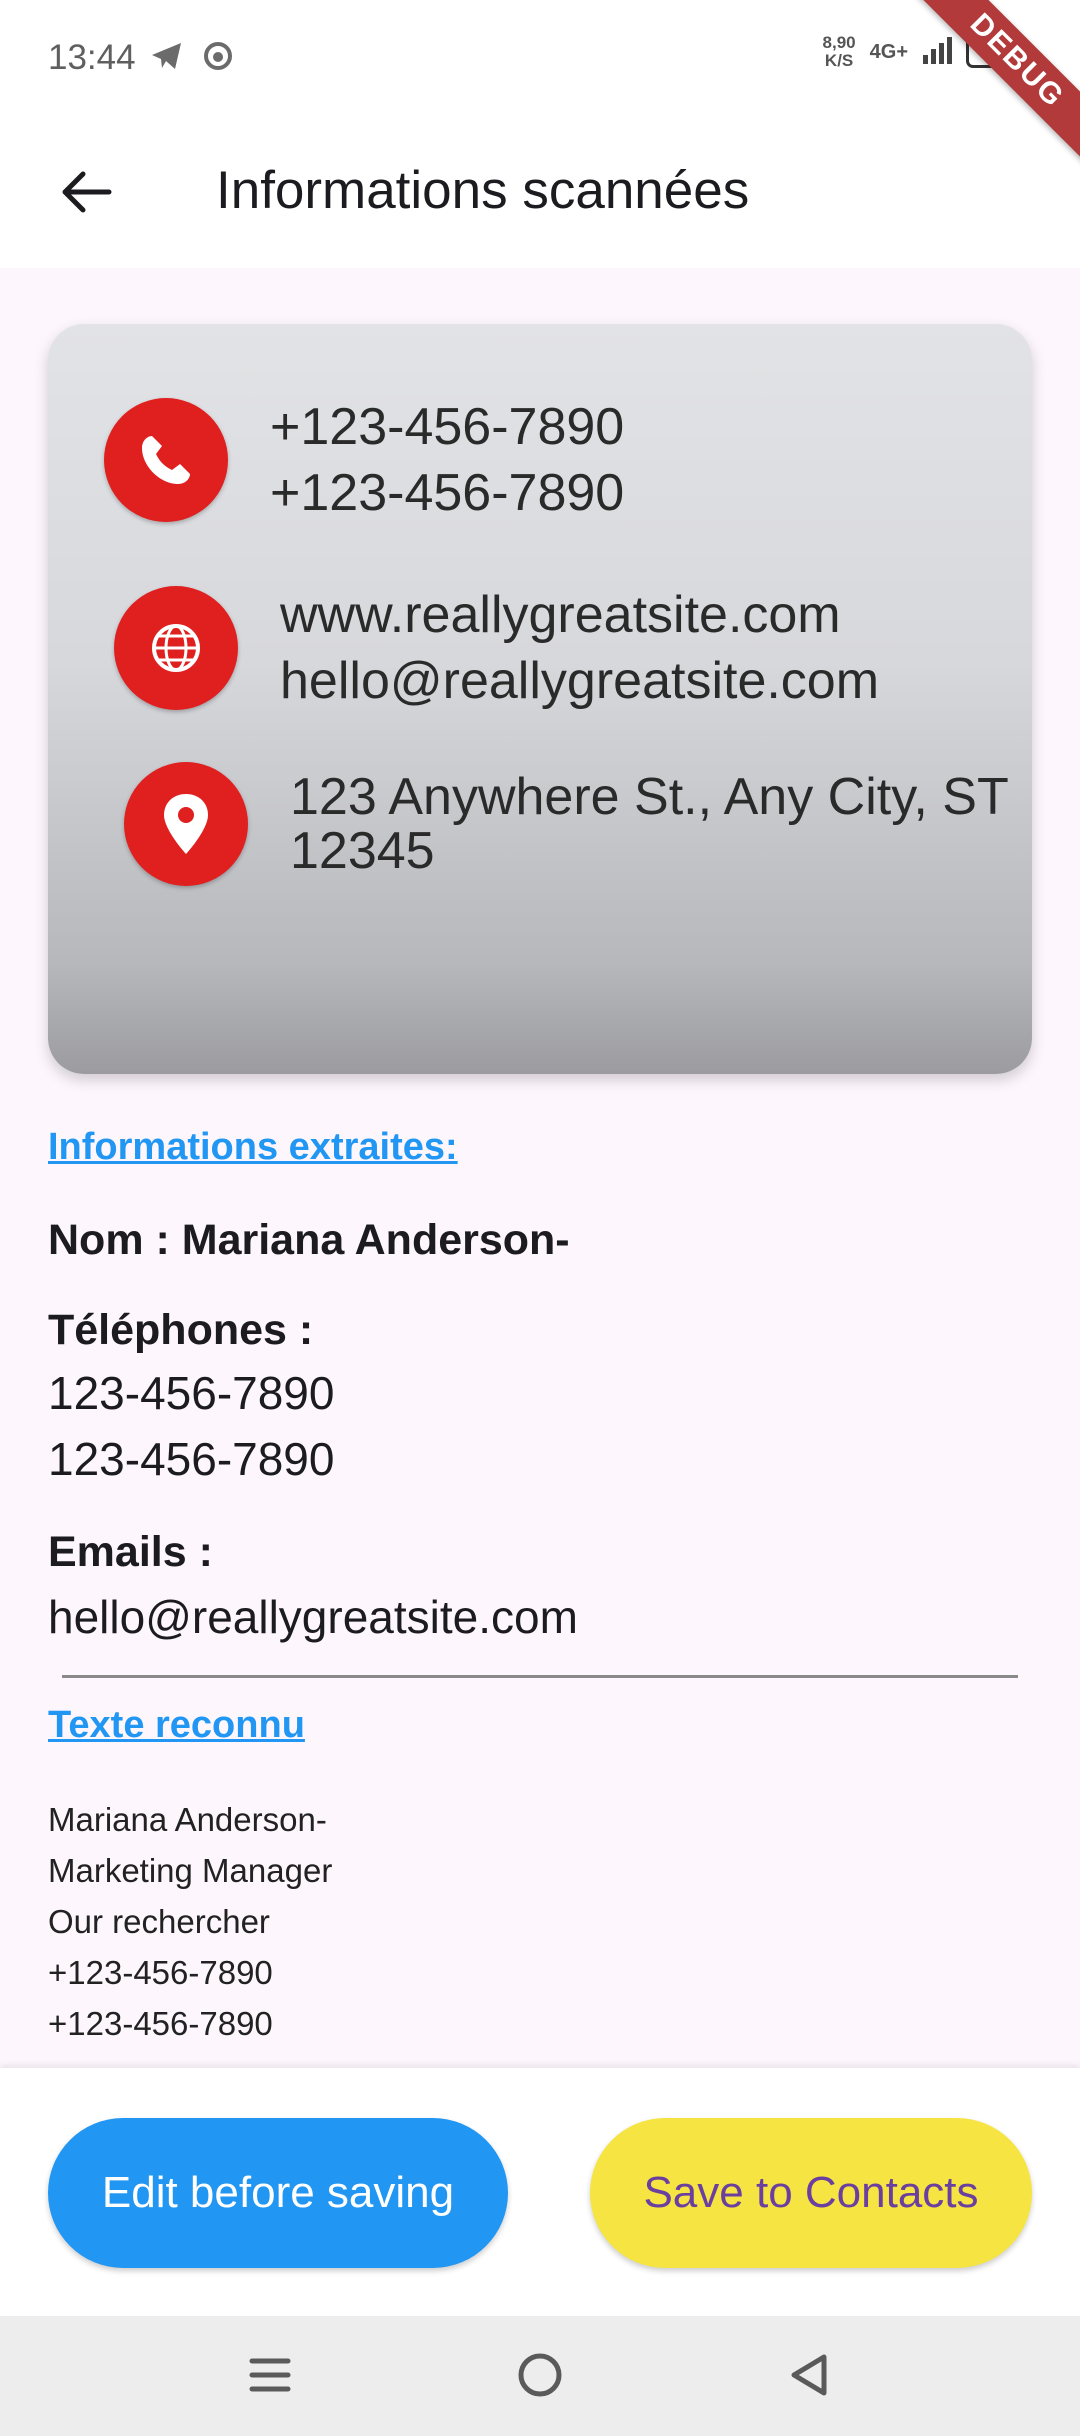 The height and width of the screenshot is (2436, 1080). I want to click on emails-list: hello@reallygreatsite.com, so click(313, 1617).